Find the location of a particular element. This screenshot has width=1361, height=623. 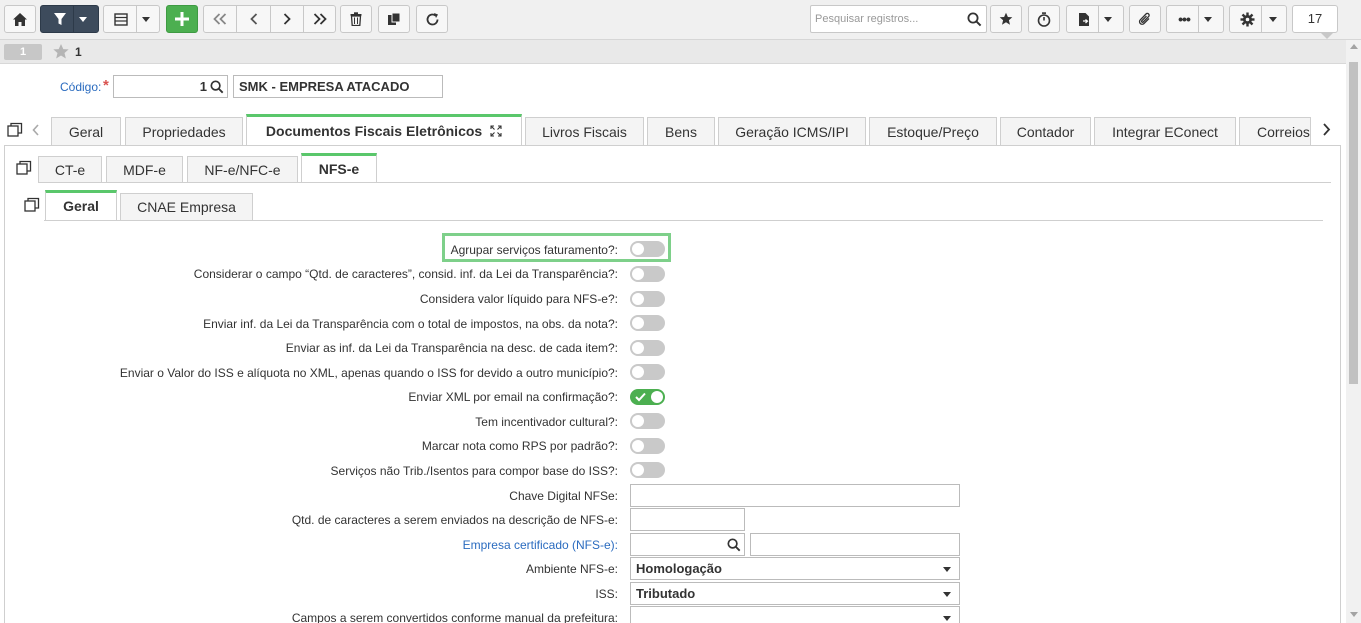

home-icon is located at coordinates (20, 19).